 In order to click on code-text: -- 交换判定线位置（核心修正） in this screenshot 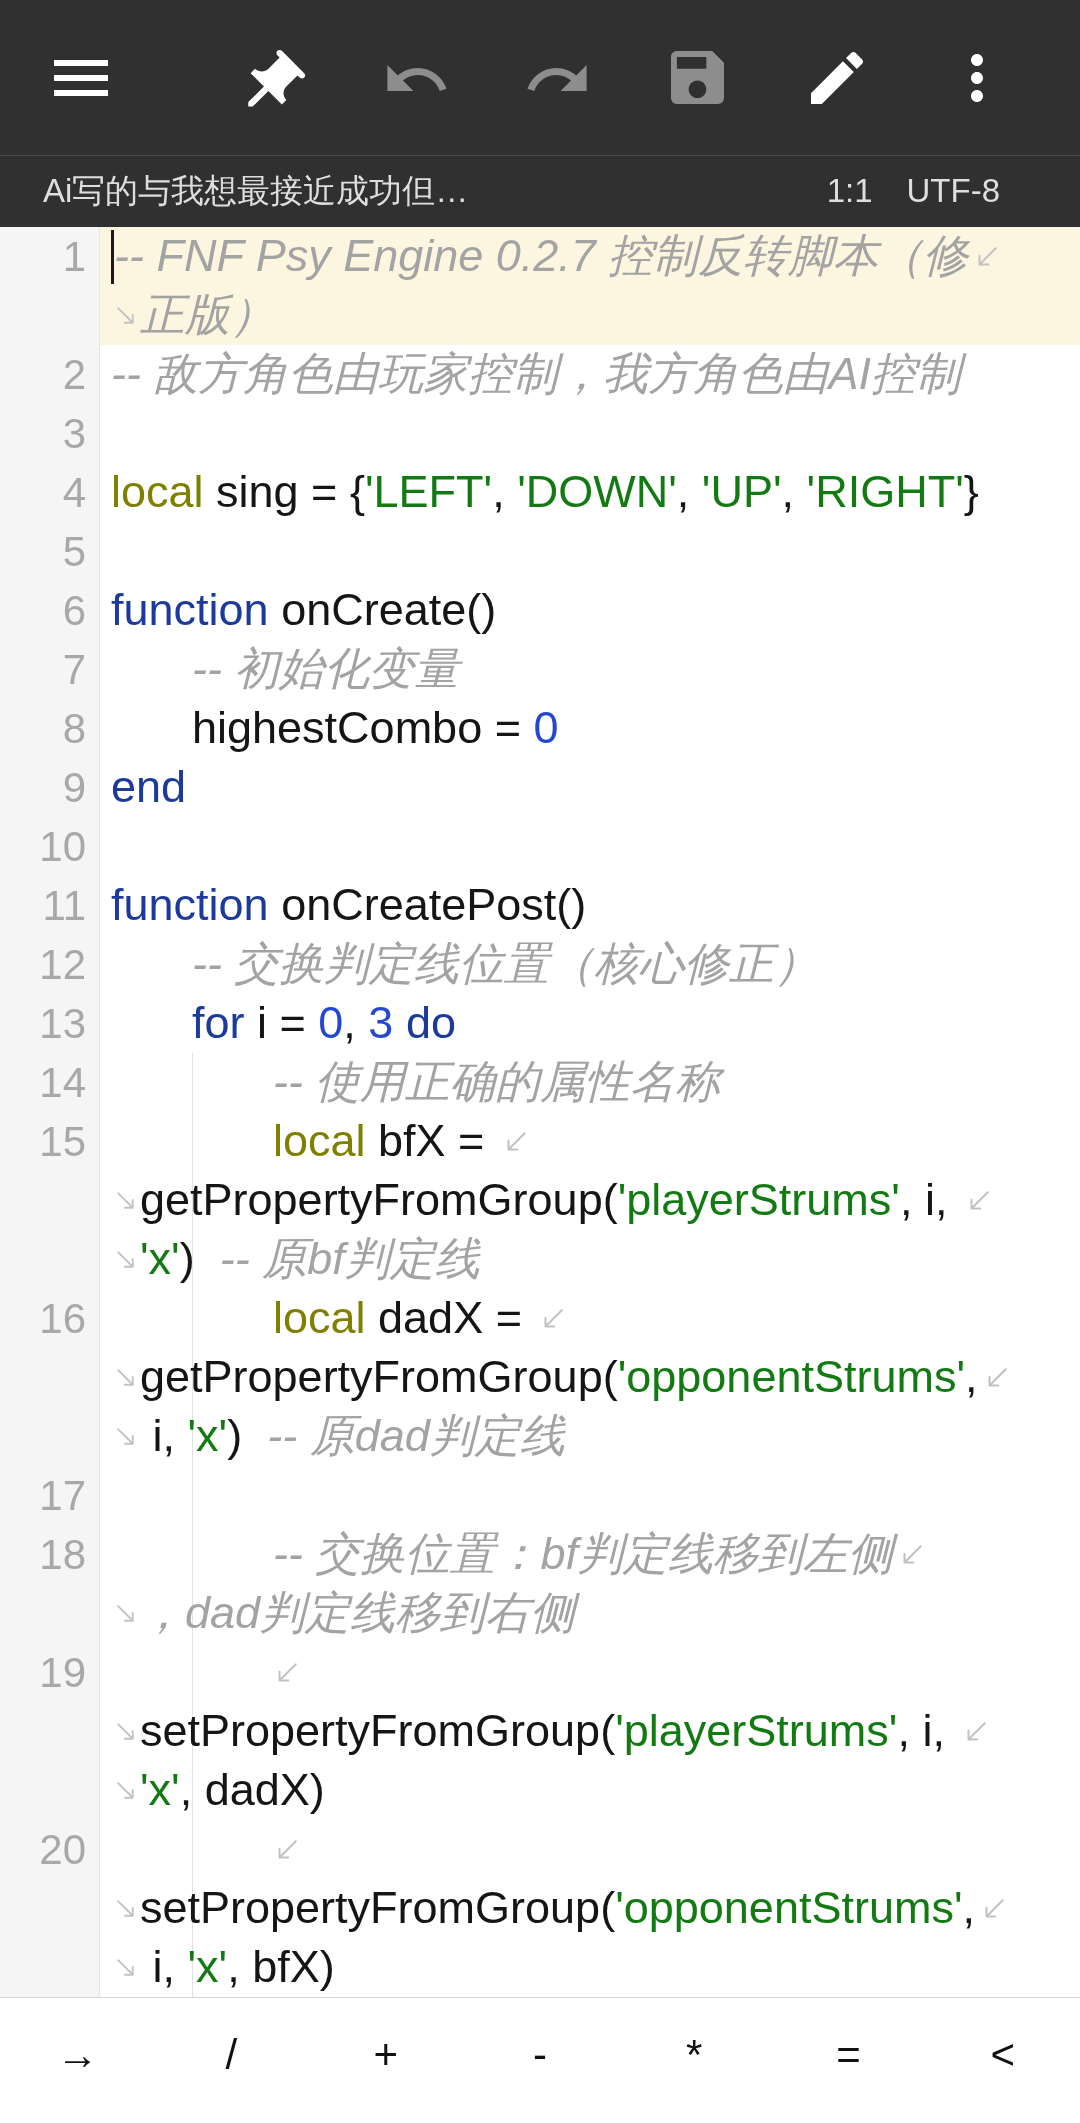, I will do `click(506, 964)`.